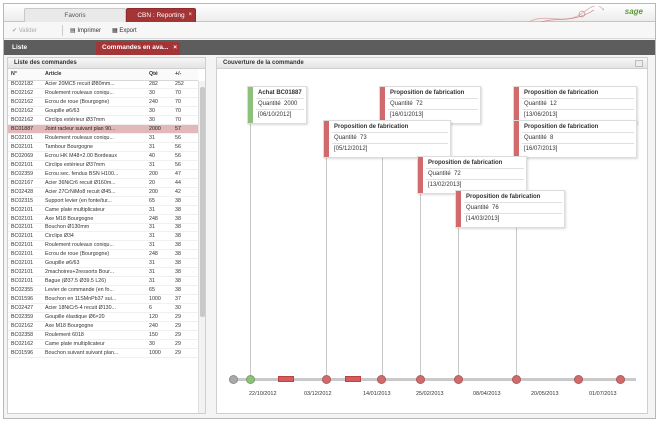 This screenshot has height=422, width=659. Describe the element at coordinates (103, 93) in the screenshot. I see `table-row: BC02162 Roulement rouleaux coniqu... 30 70` at that location.